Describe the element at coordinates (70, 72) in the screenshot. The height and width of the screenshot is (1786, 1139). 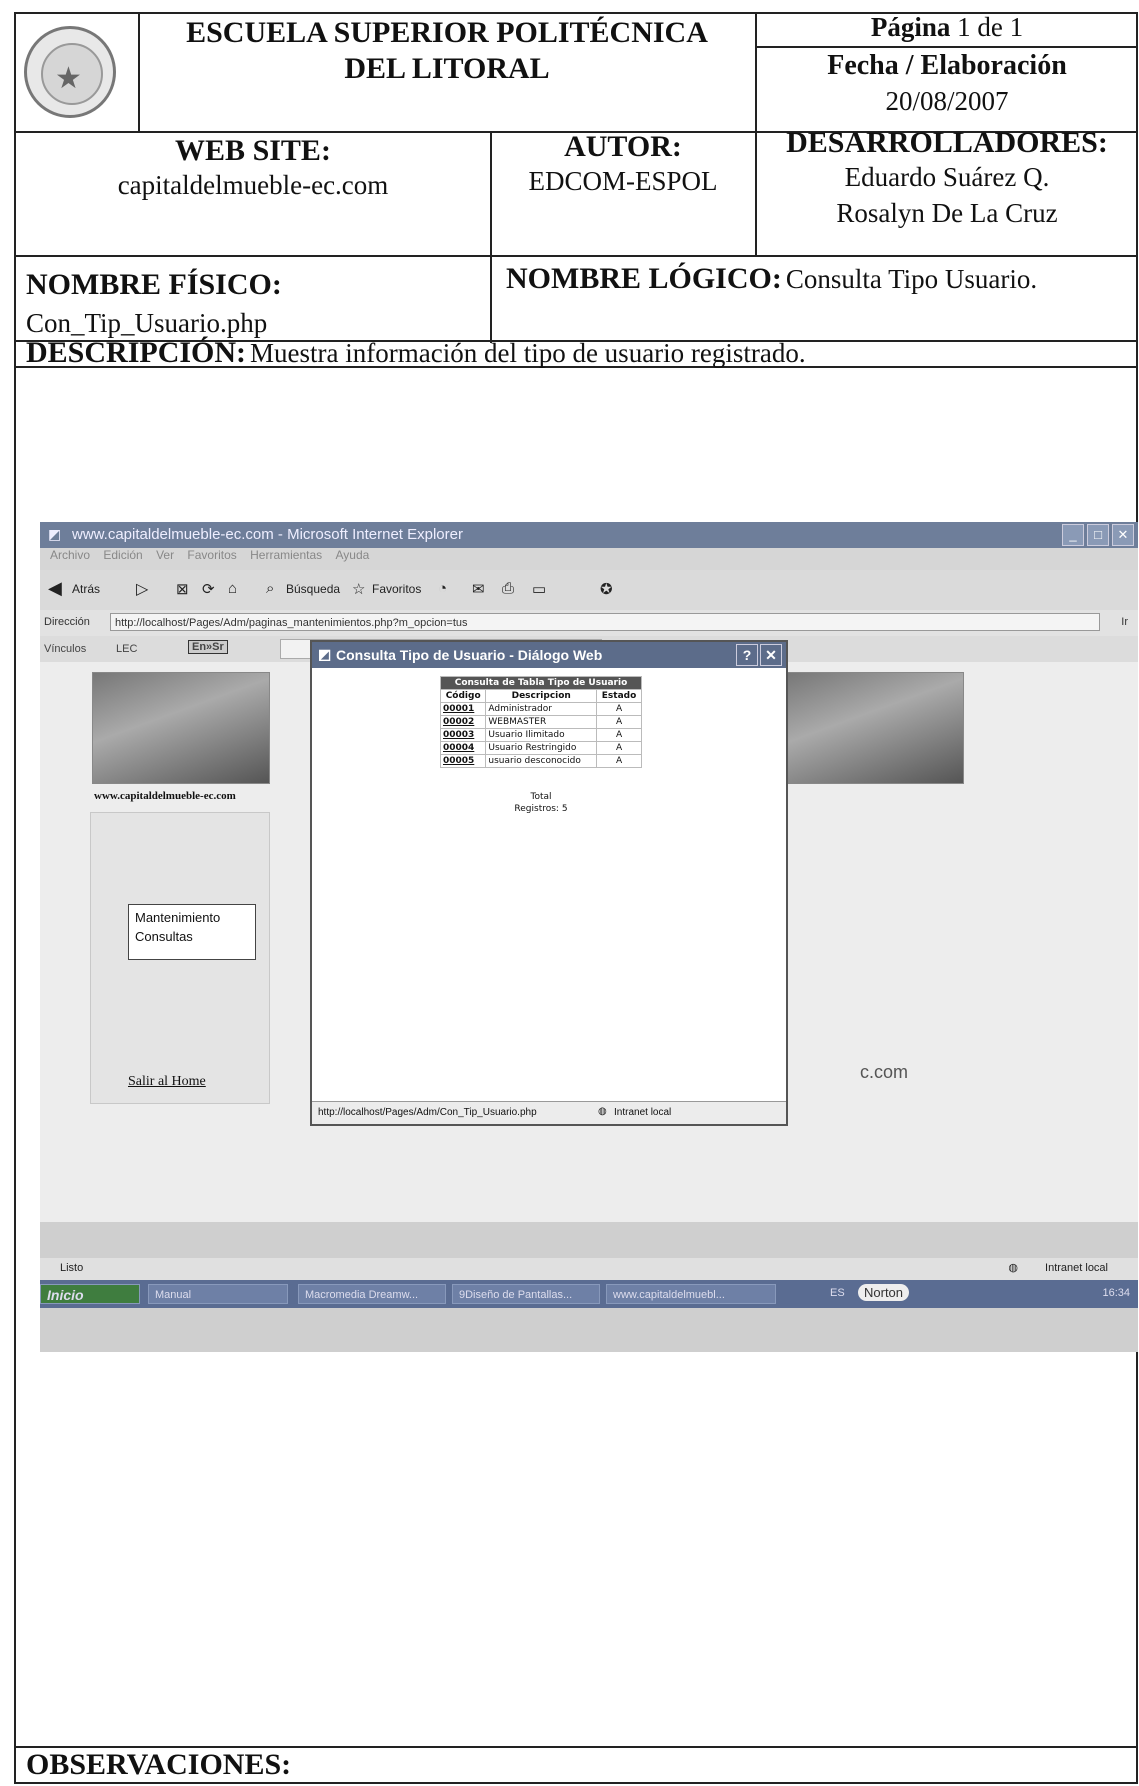
I see `espol-seal: ★` at that location.